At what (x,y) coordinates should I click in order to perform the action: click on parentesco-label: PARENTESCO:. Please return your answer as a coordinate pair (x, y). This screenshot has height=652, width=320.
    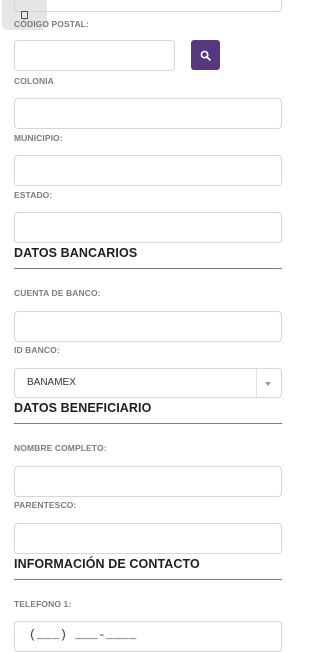
    Looking at the image, I should click on (45, 505).